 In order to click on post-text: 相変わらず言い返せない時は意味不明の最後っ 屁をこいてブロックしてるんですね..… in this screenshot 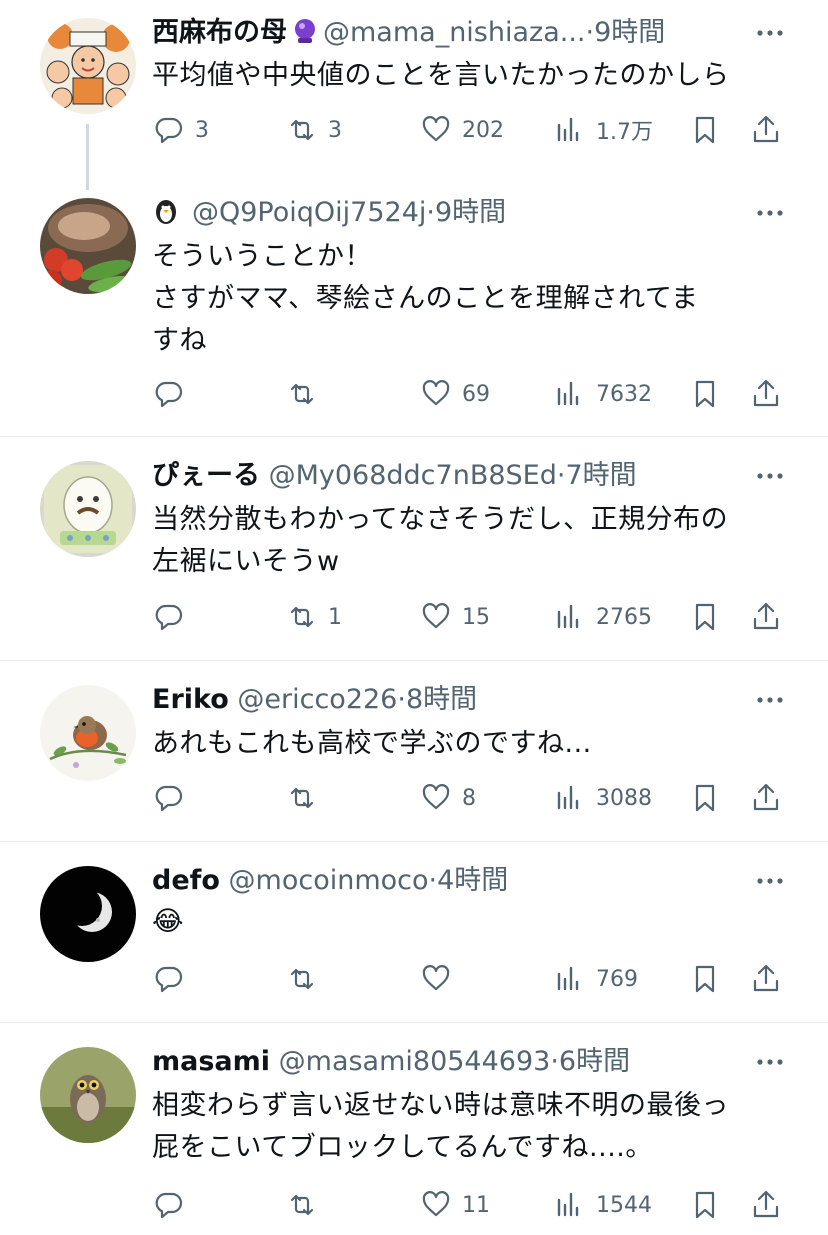, I will do `click(440, 1126)`.